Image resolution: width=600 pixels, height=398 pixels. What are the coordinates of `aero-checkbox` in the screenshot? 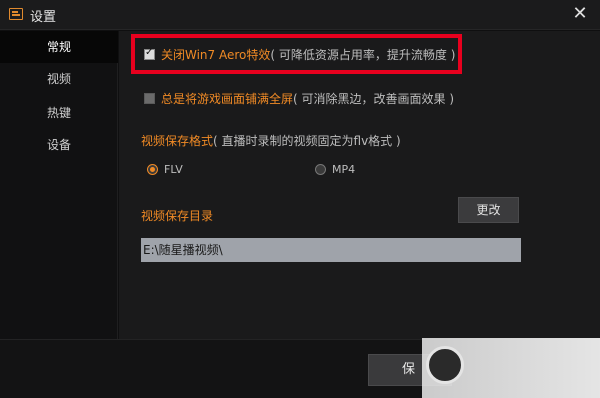 It's located at (149, 53).